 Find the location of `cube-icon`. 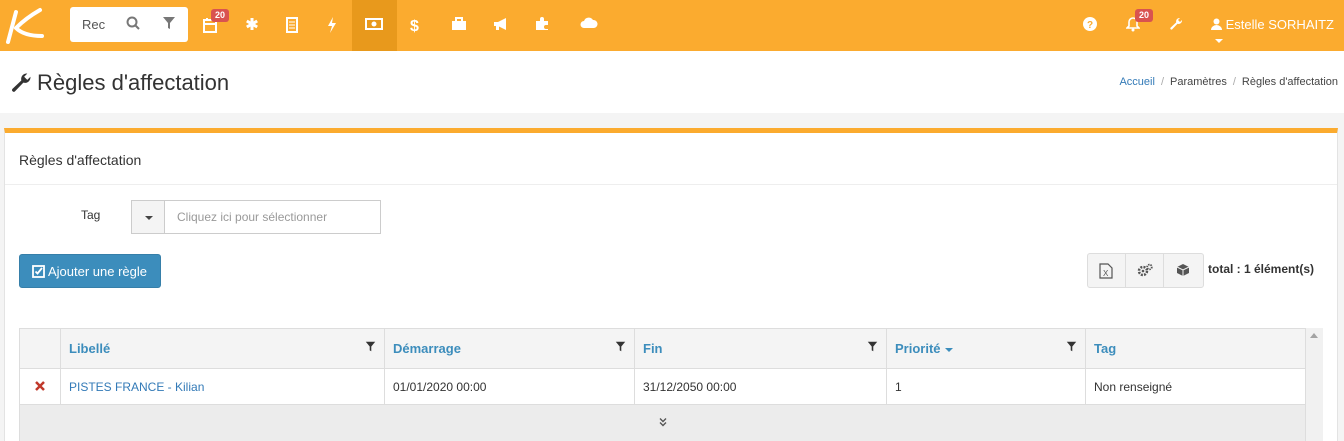

cube-icon is located at coordinates (1183, 270).